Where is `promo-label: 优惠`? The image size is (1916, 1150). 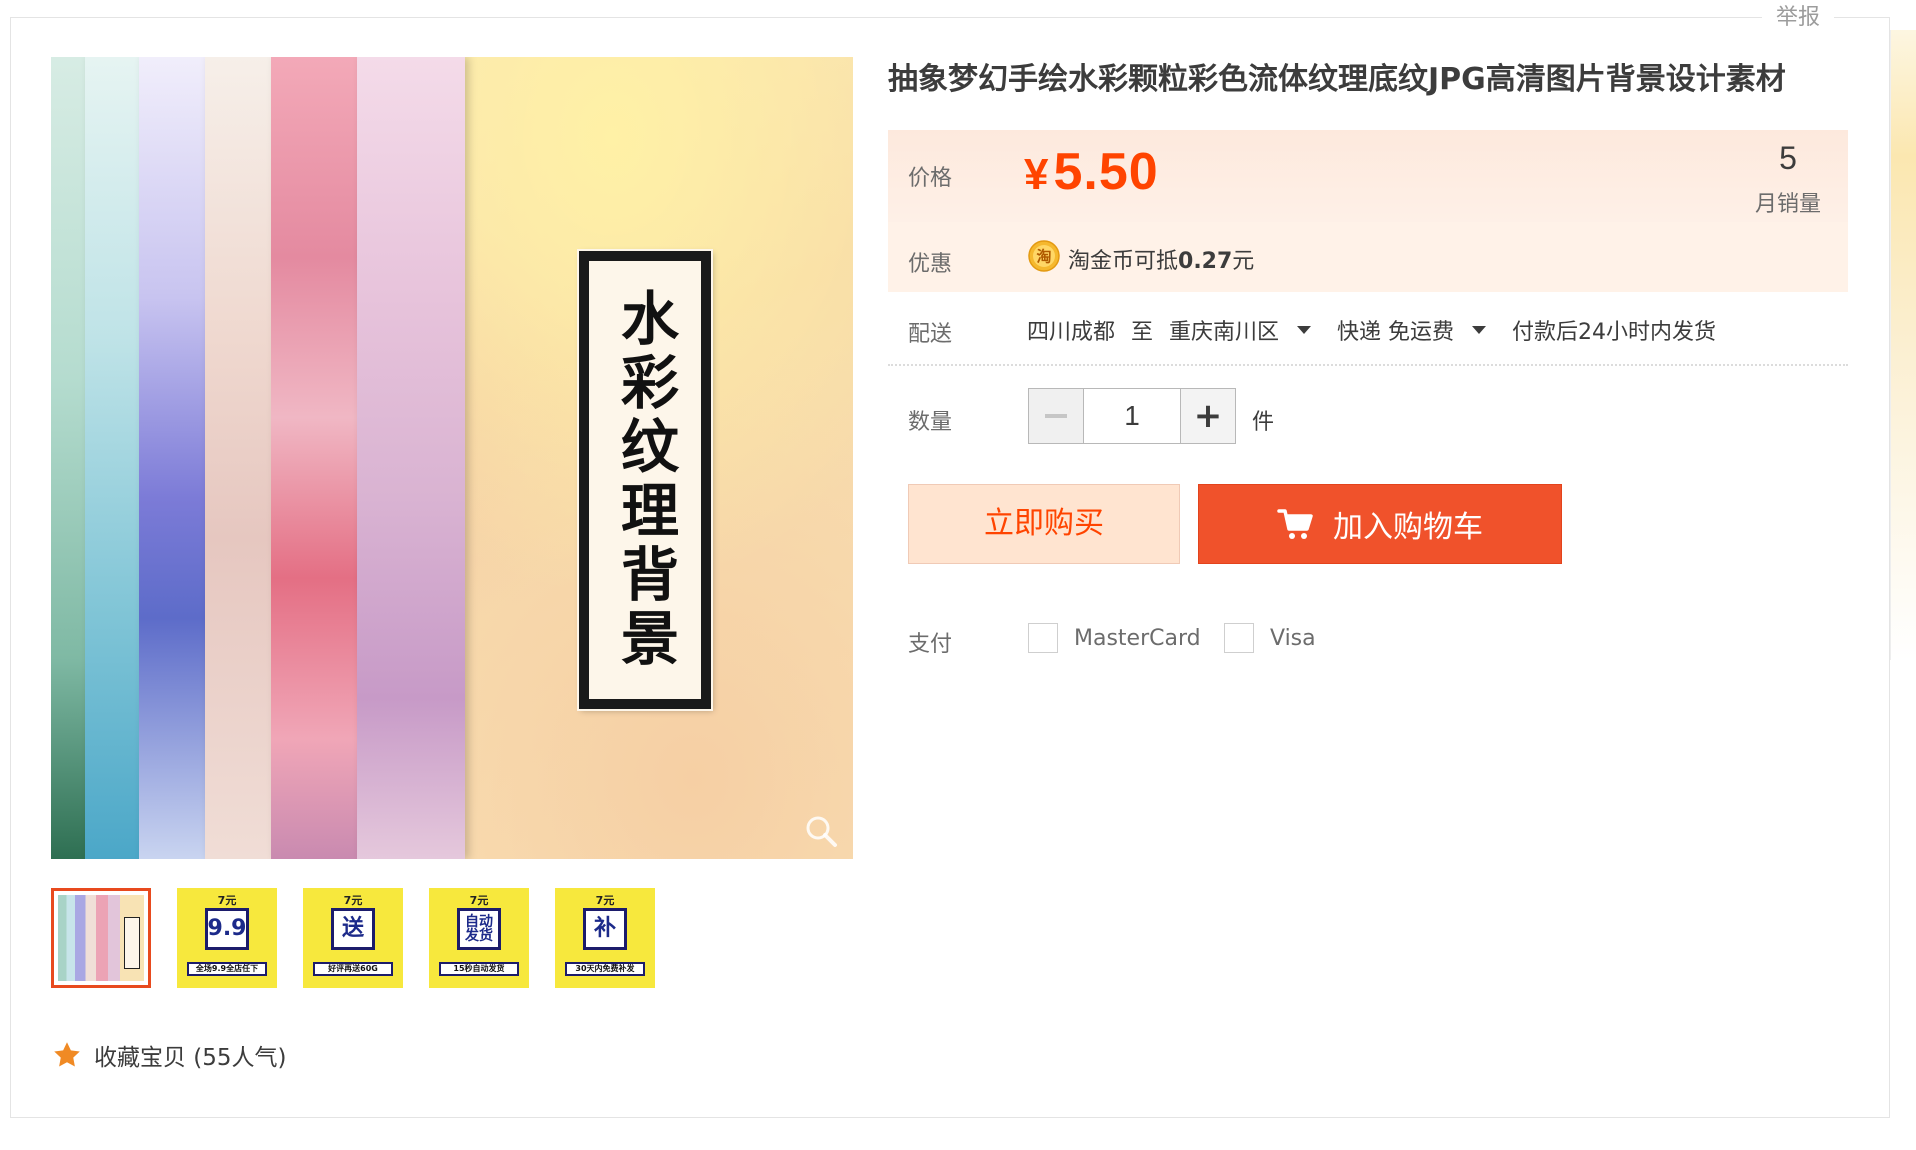
promo-label: 优惠 is located at coordinates (930, 264).